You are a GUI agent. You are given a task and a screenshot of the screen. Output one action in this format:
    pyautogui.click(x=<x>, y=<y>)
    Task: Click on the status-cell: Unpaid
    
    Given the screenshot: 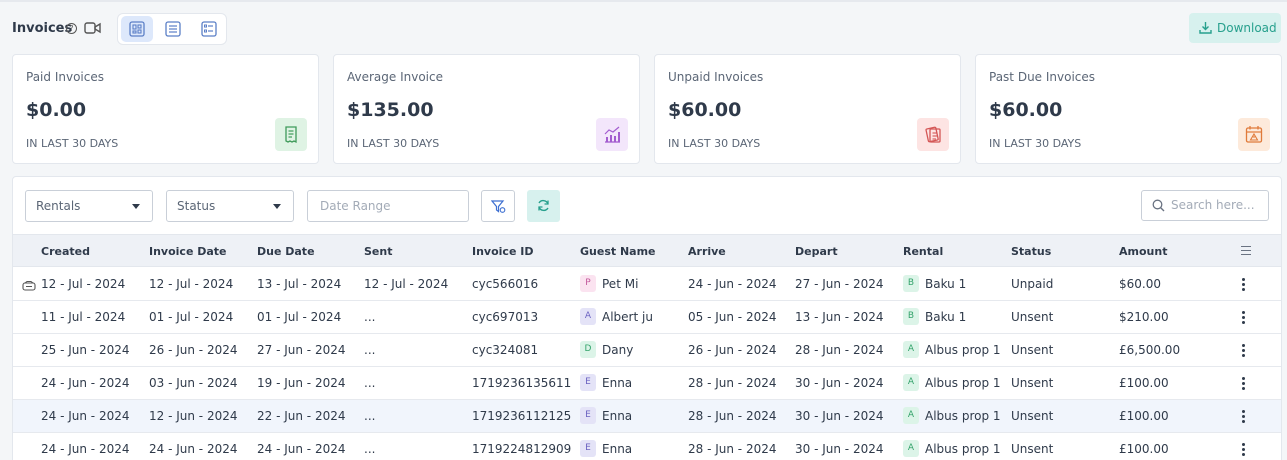 What is the action you would take?
    pyautogui.click(x=1032, y=284)
    